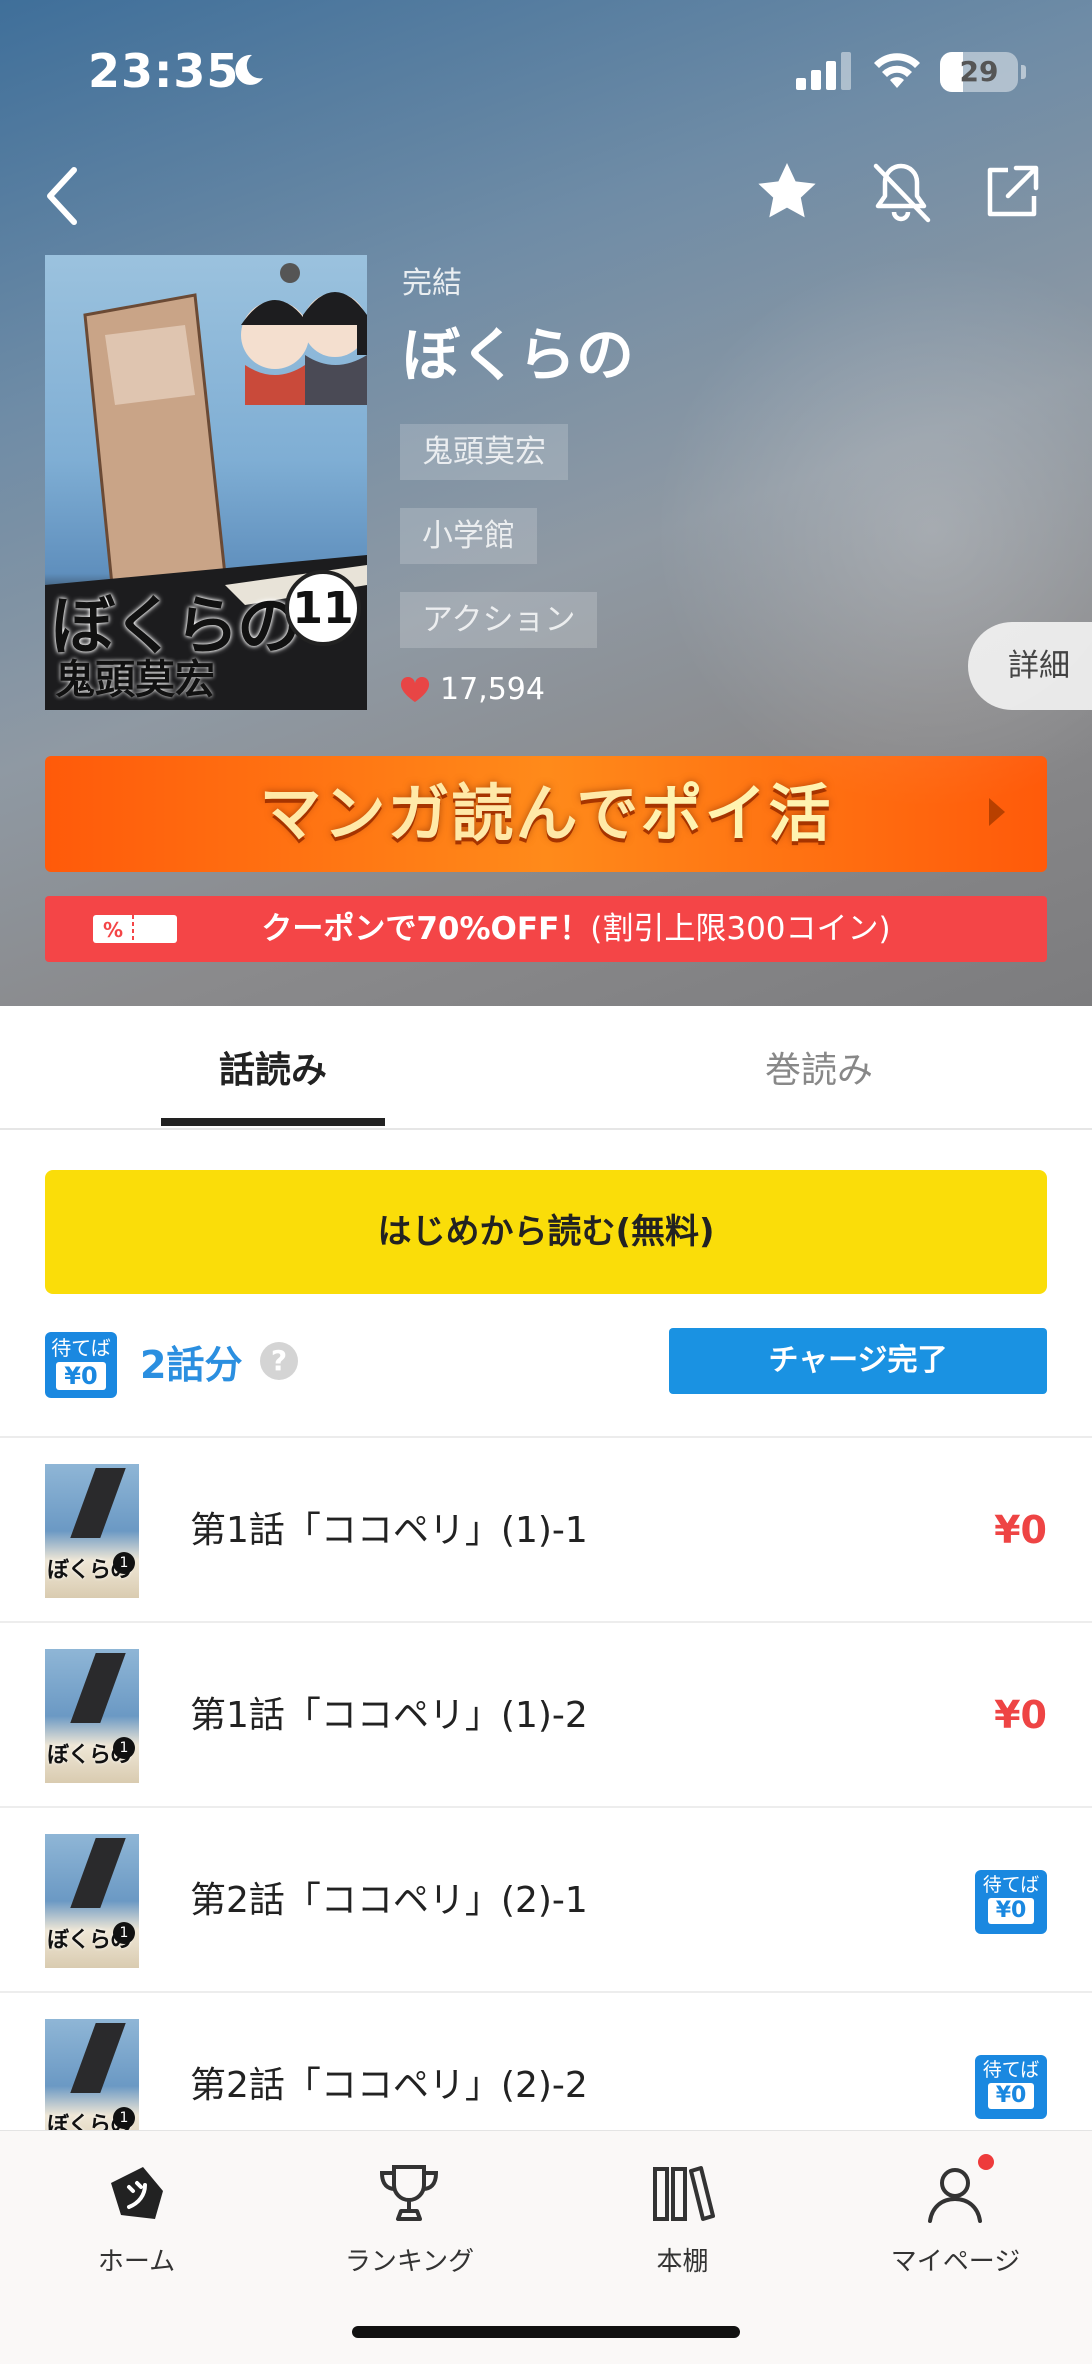  I want to click on banner-text-a: マンガ読んで, so click(450, 813).